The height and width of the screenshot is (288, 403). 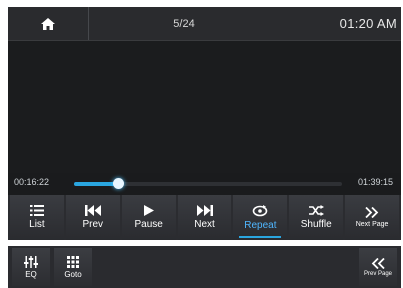 What do you see at coordinates (316, 217) in the screenshot?
I see `shuffle-button: Shuffle` at bounding box center [316, 217].